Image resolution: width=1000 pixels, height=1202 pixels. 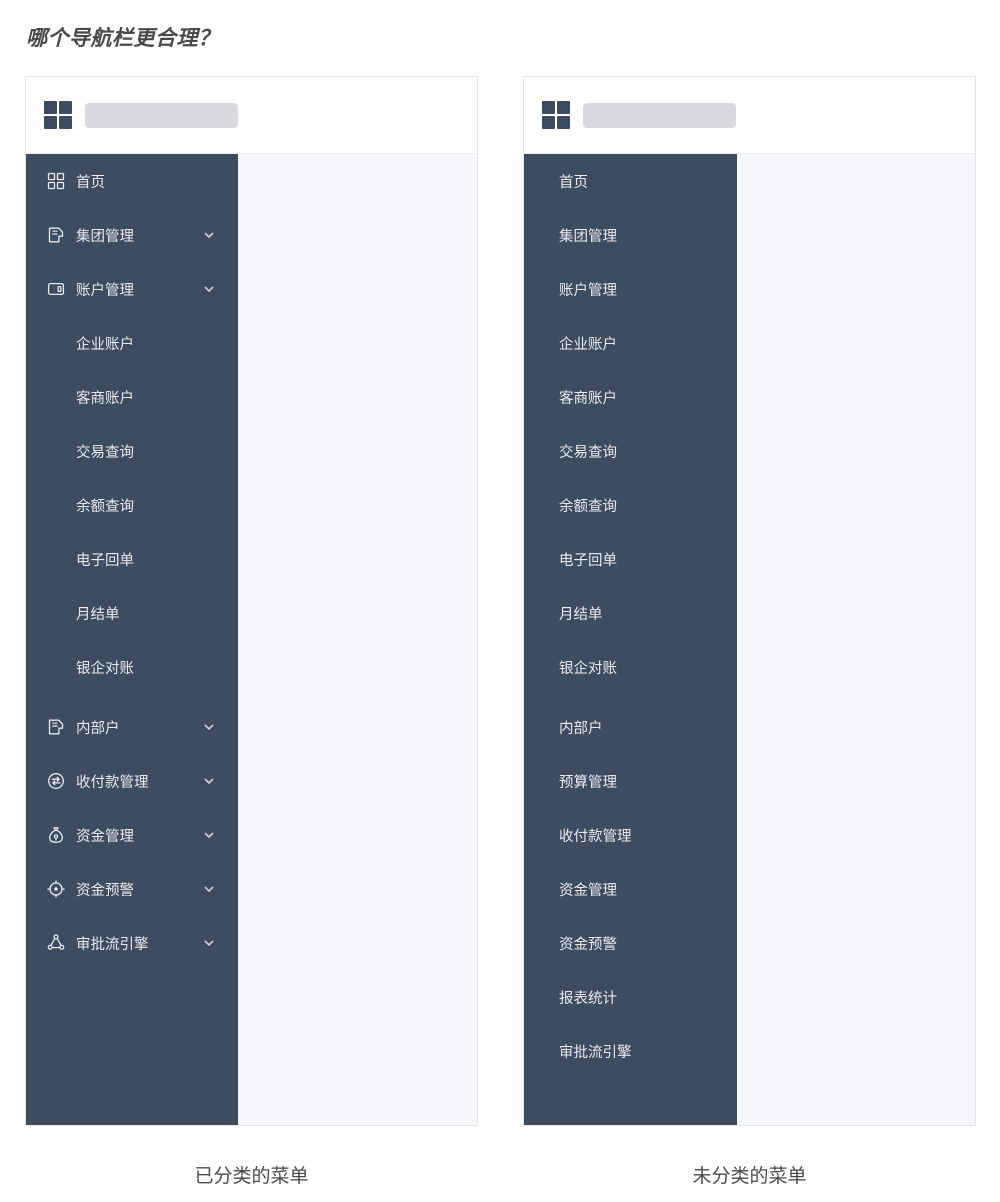 I want to click on page-title: 哪个导航栏更合理？, so click(x=123, y=38).